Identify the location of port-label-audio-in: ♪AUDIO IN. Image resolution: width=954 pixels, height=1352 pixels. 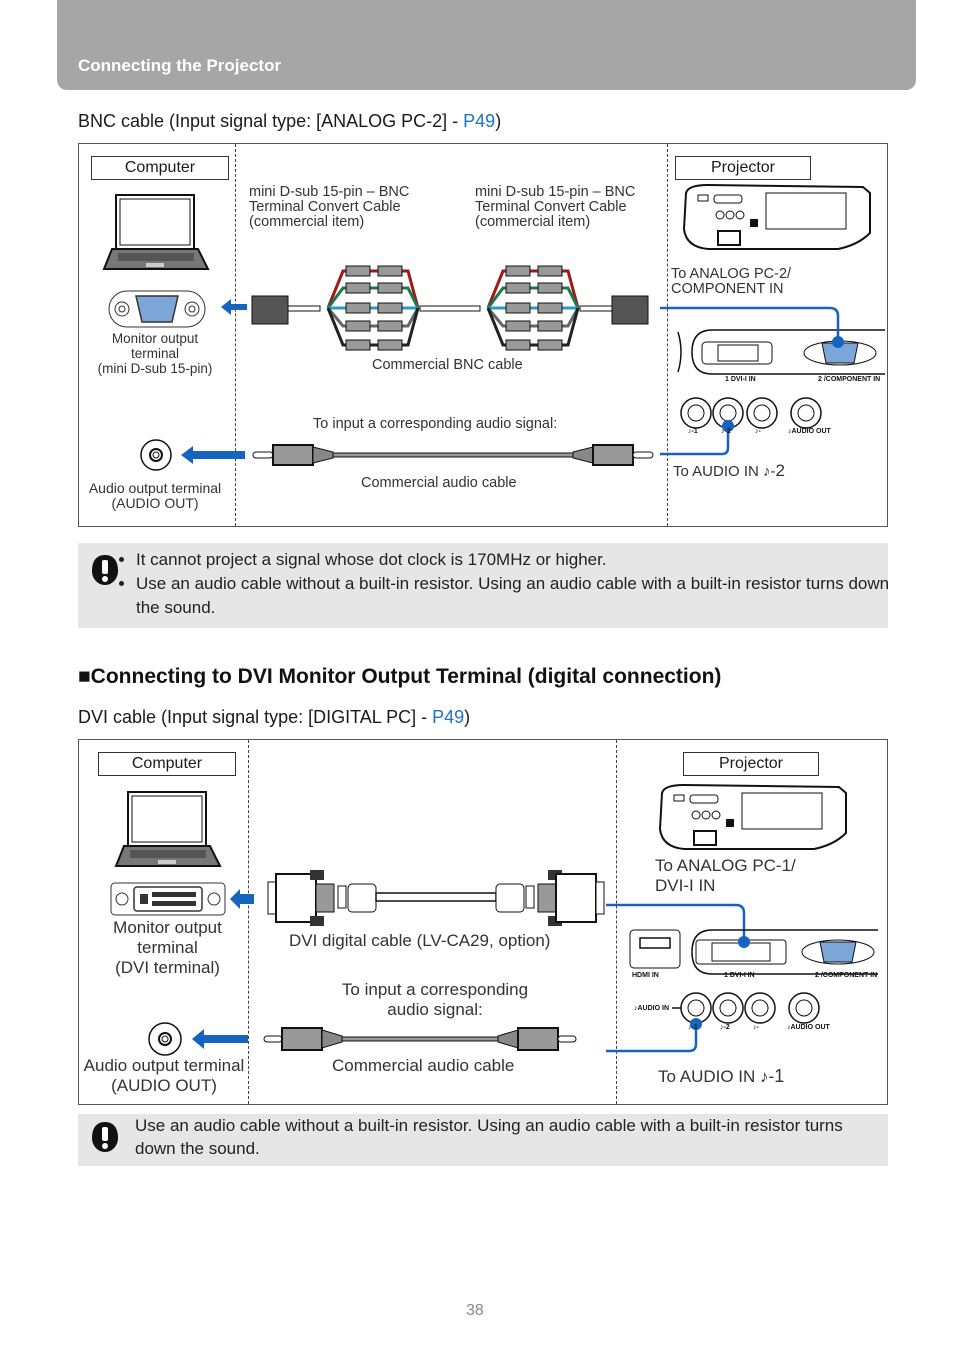
(651, 1008).